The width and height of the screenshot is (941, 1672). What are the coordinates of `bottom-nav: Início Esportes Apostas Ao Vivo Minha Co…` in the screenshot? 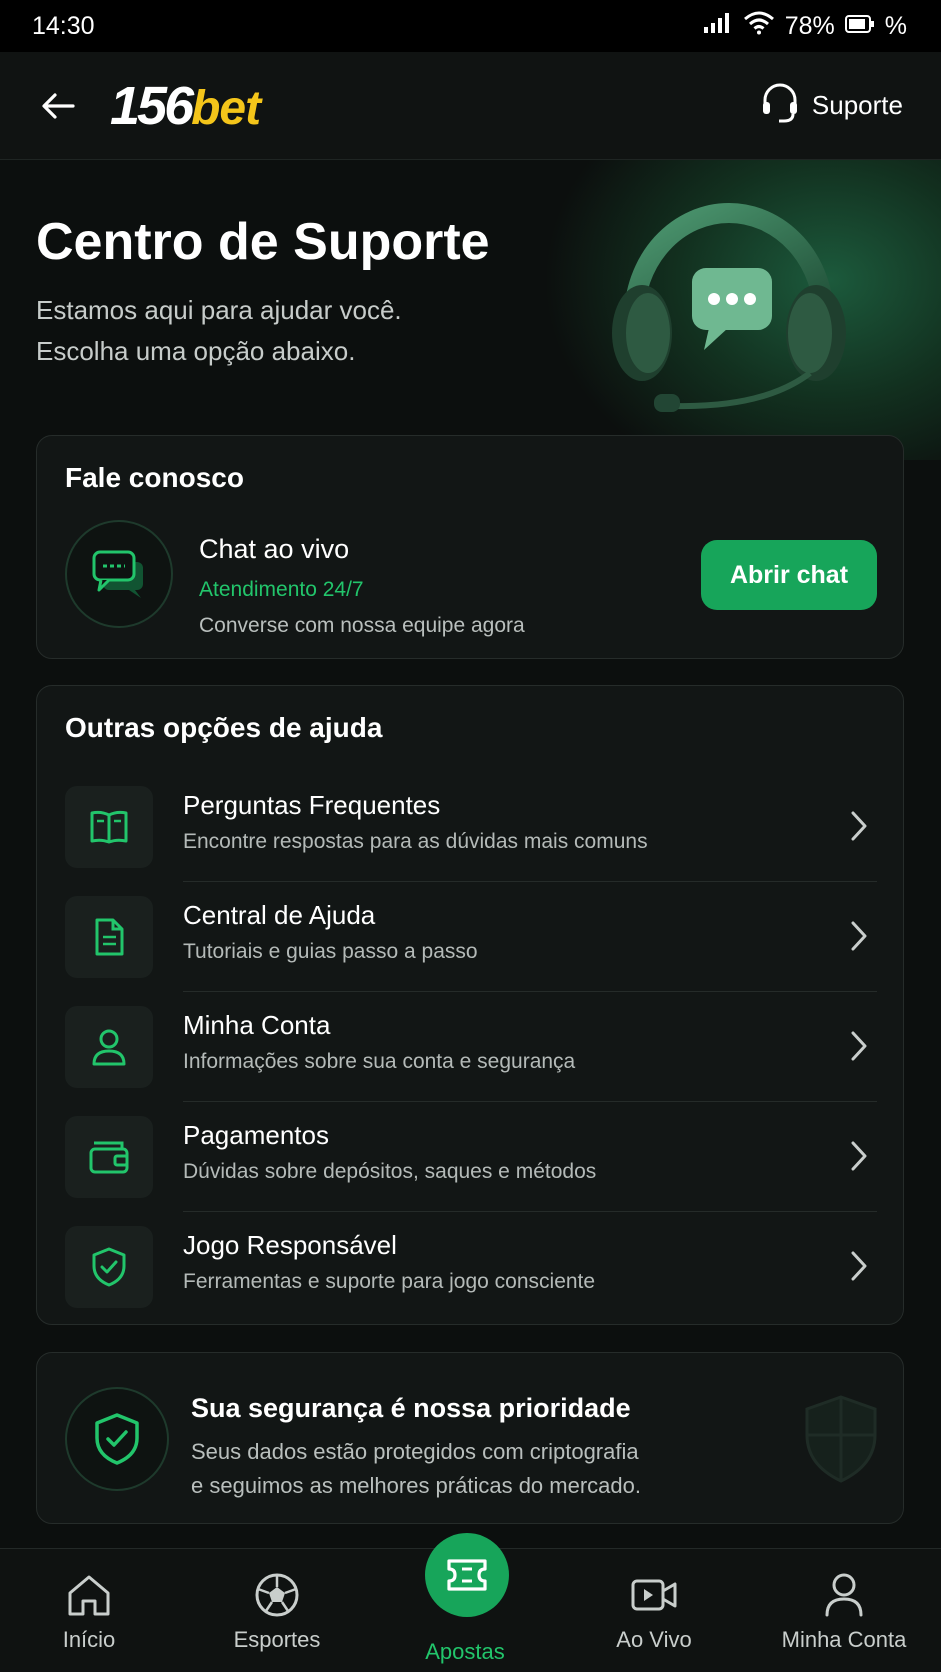 It's located at (470, 1602).